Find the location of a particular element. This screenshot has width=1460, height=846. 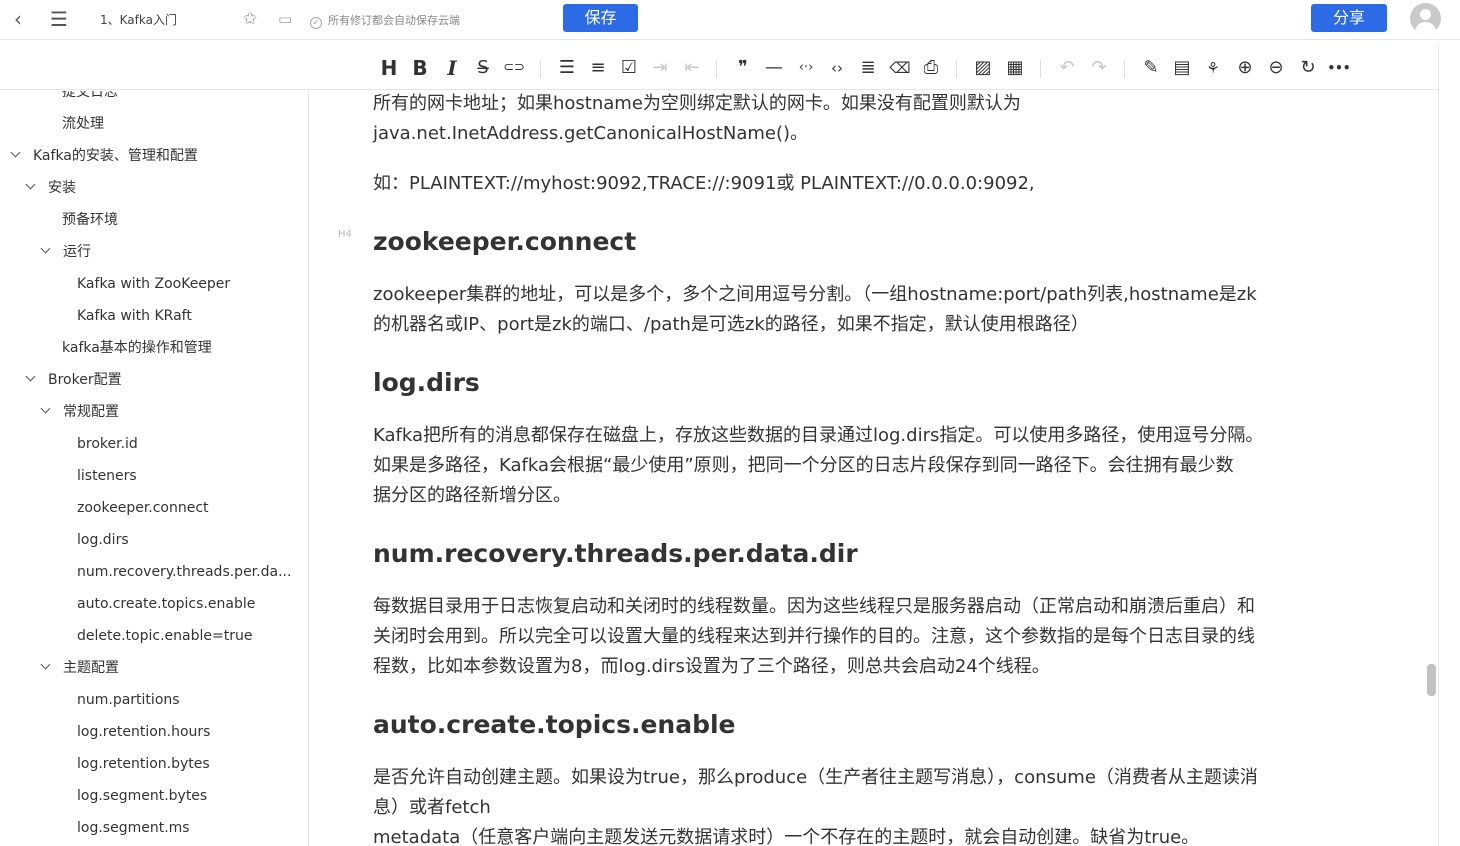

save-button: 保存 is located at coordinates (600, 18).